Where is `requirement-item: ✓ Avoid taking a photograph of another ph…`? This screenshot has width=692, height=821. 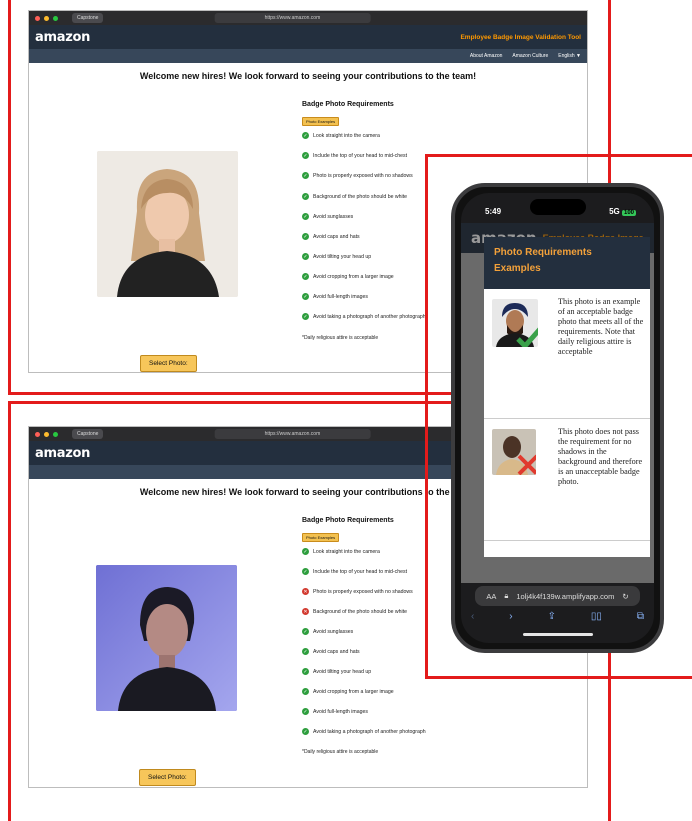
requirement-item: ✓ Avoid taking a photograph of another ph… is located at coordinates (364, 316).